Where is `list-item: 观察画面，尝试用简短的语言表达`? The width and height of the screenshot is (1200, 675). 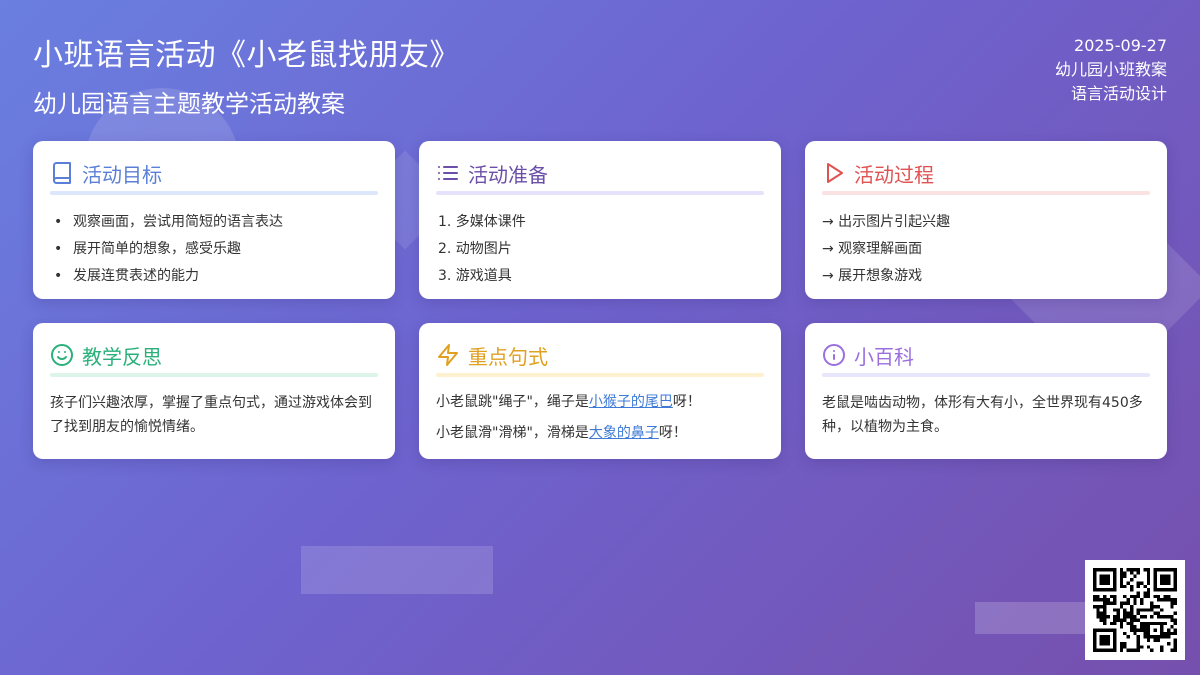
list-item: 观察画面，尝试用简短的语言表达 is located at coordinates (214, 222).